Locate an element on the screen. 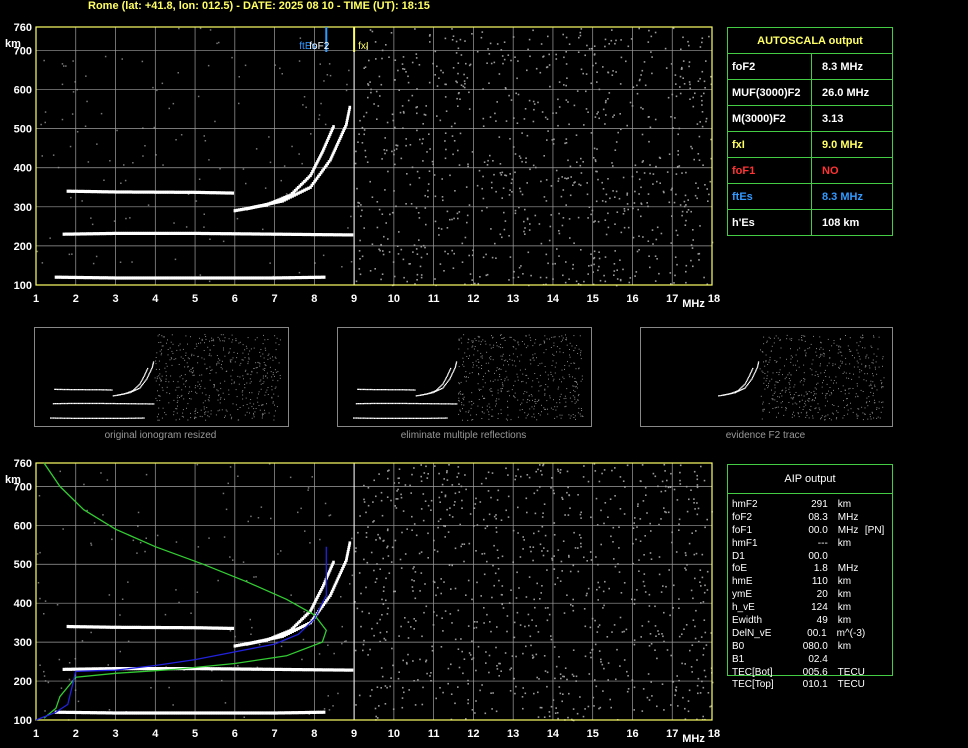 Image resolution: width=968 pixels, height=748 pixels. y-tick-label: 100 is located at coordinates (23, 286).